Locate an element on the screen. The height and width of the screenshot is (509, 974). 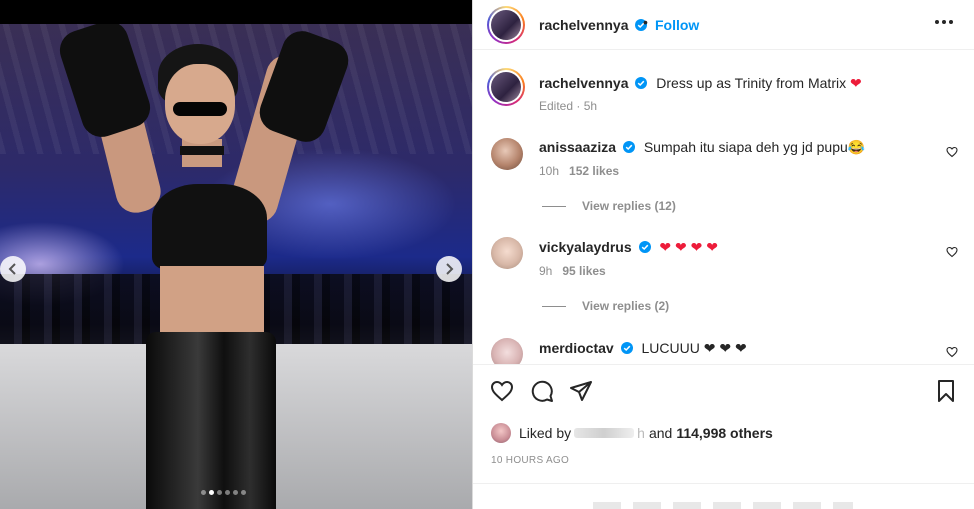
choker is located at coordinates (202, 150).